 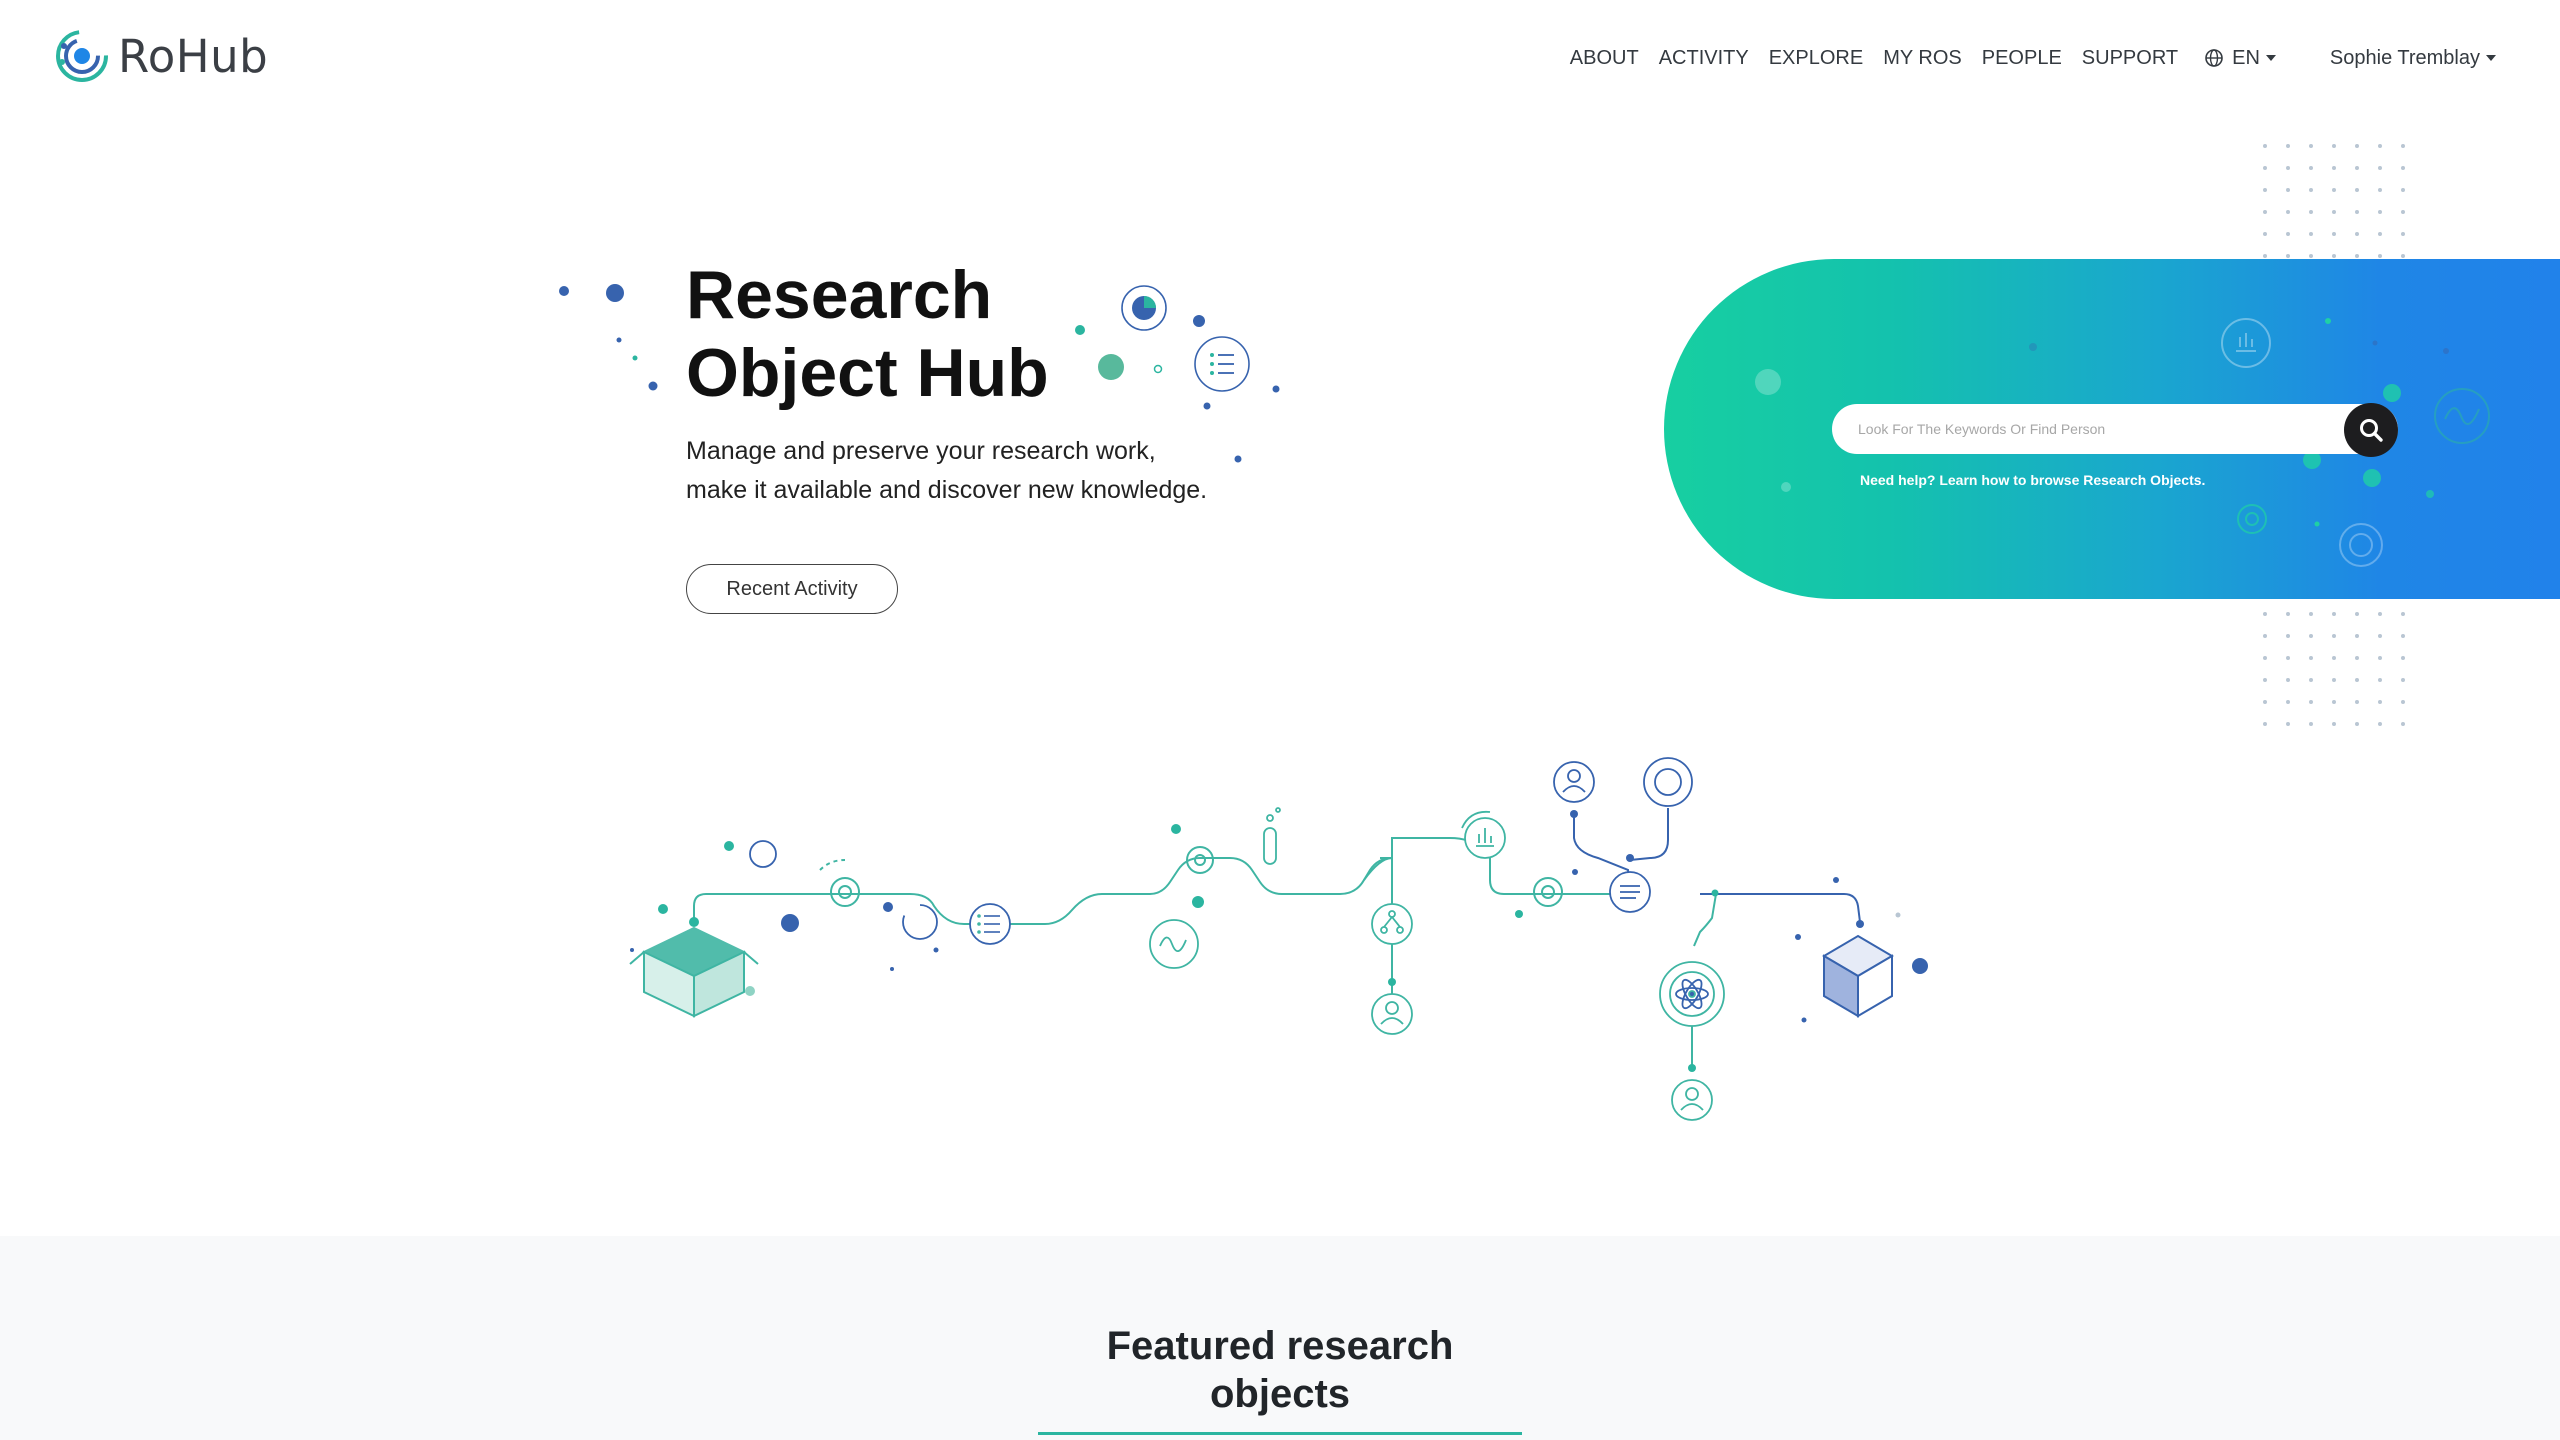 I want to click on brand-name: RoHub, so click(x=193, y=56).